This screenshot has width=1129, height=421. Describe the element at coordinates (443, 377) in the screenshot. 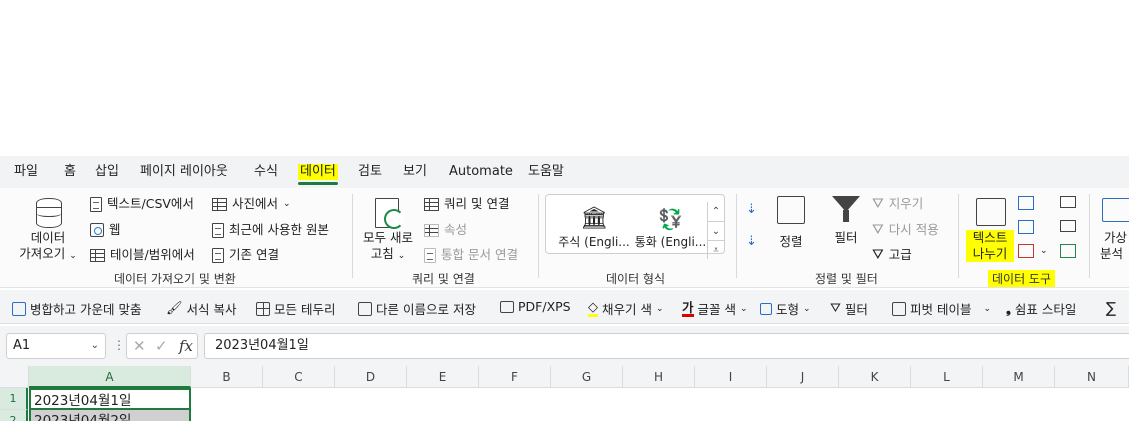

I see `column-header-e: E` at that location.